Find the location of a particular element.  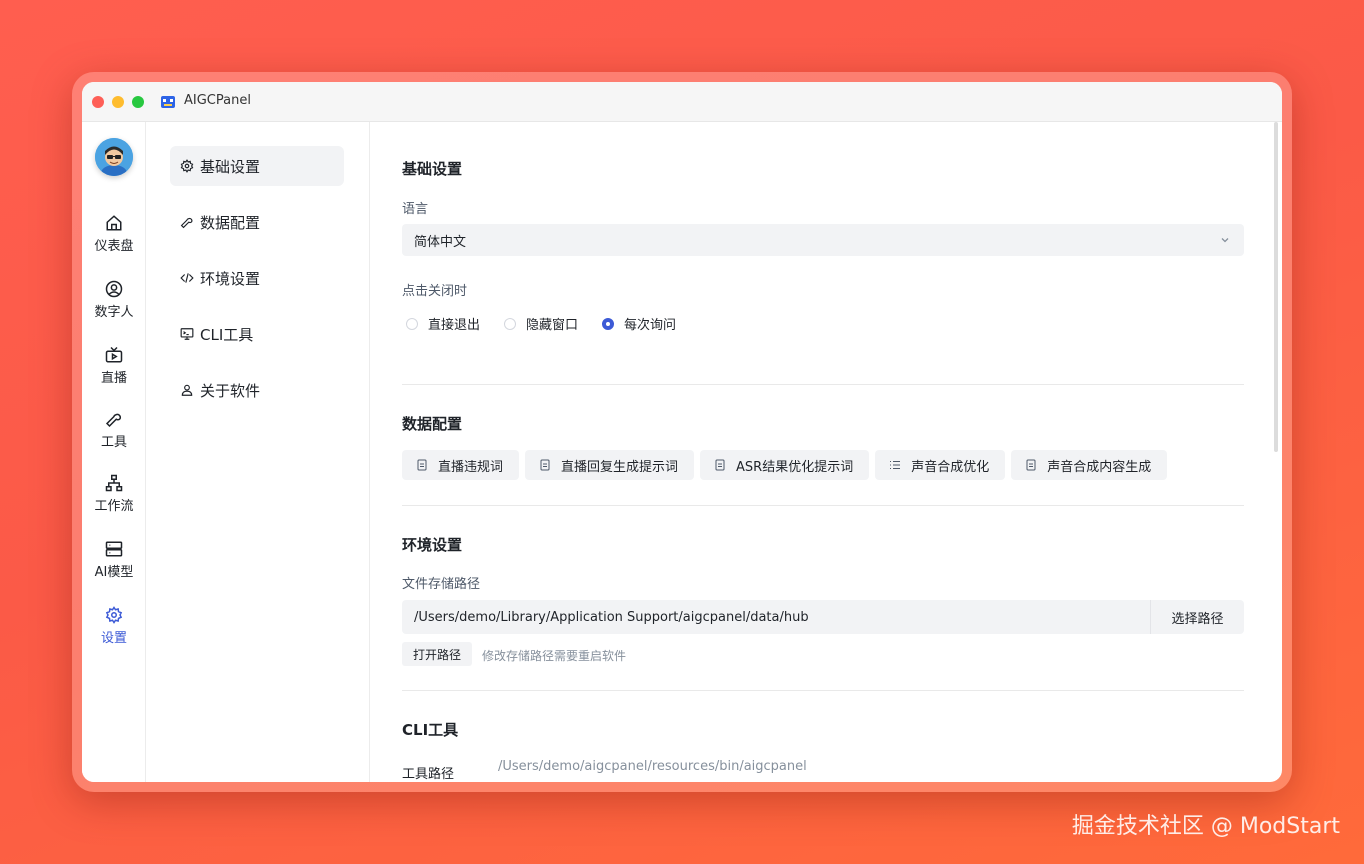

avatar-icon is located at coordinates (114, 157).